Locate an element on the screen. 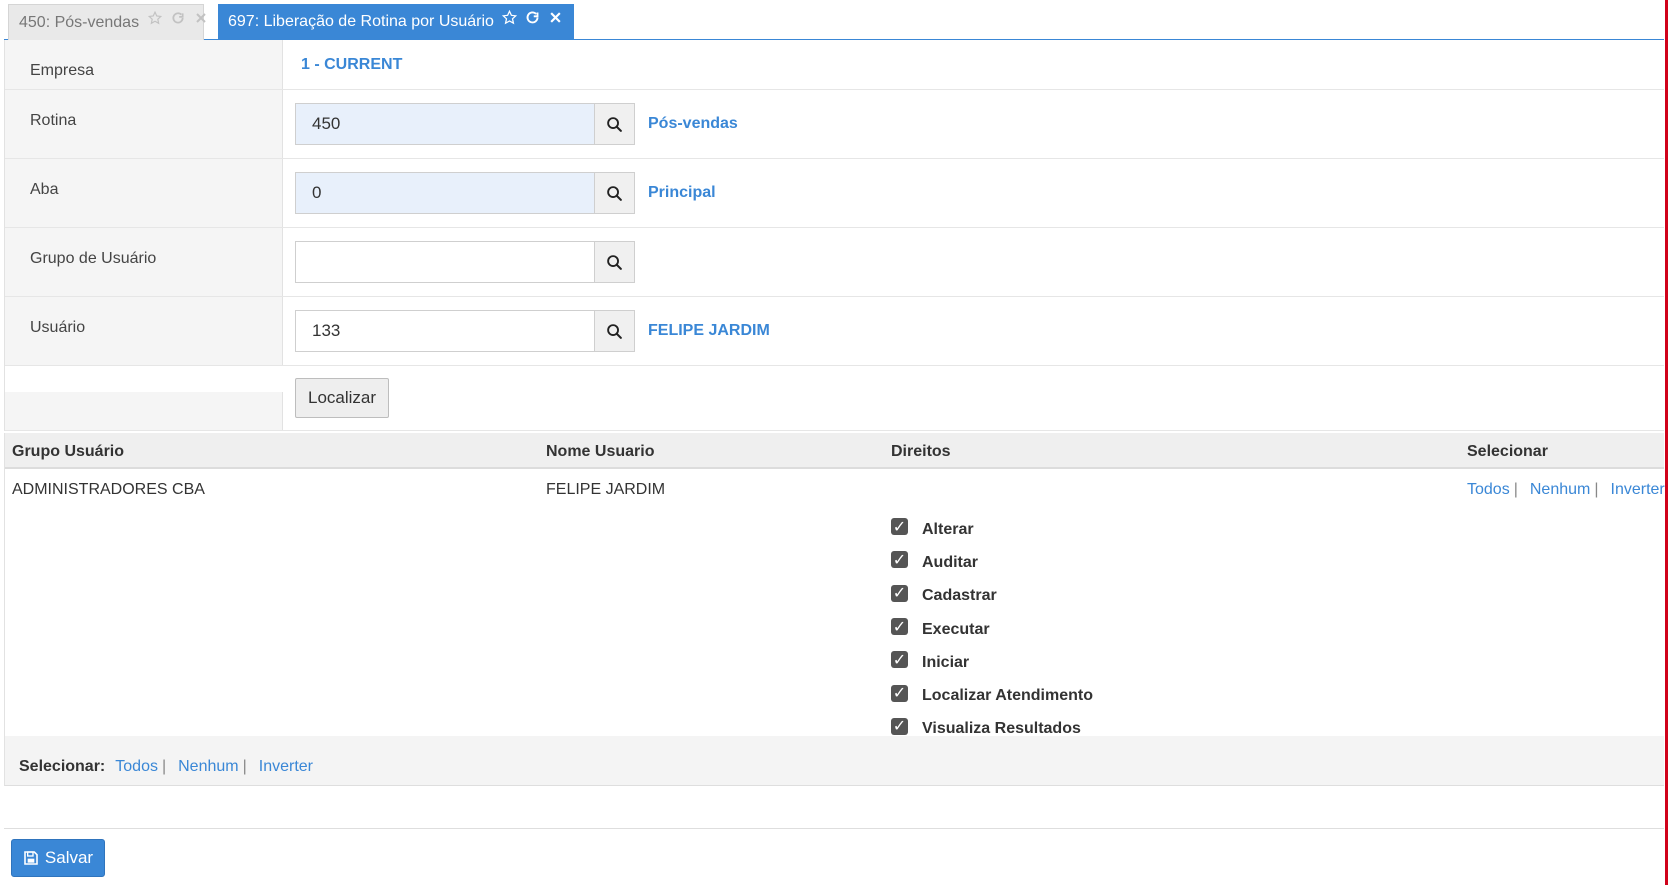  right-cadastrar: ✓ Cadastrar is located at coordinates (992, 596).